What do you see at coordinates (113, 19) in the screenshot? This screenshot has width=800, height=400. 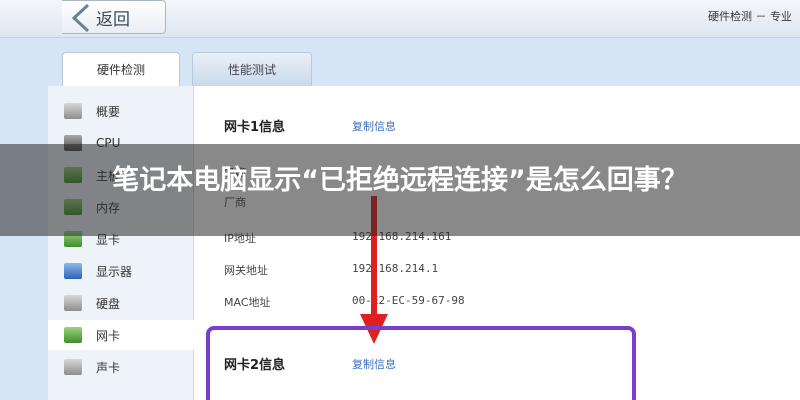 I see `back-button-label: 返回` at bounding box center [113, 19].